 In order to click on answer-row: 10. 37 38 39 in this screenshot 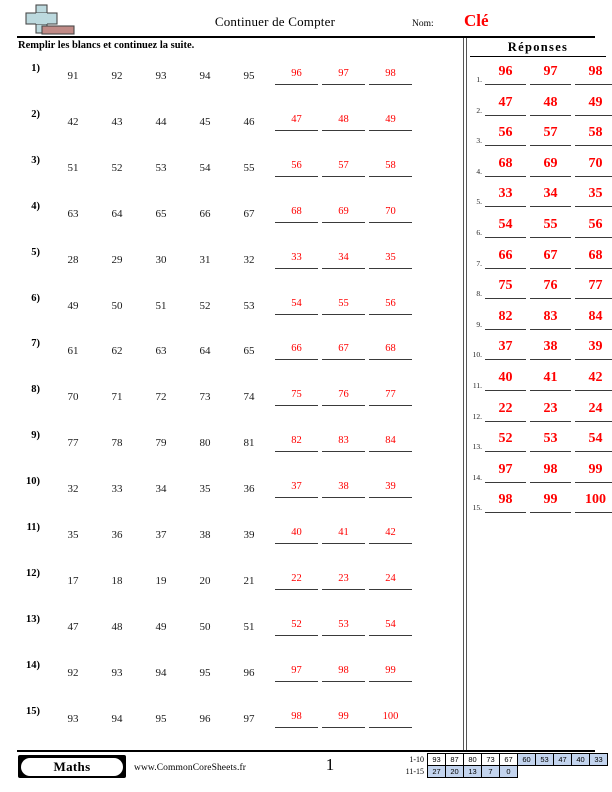, I will do `click(540, 352)`.